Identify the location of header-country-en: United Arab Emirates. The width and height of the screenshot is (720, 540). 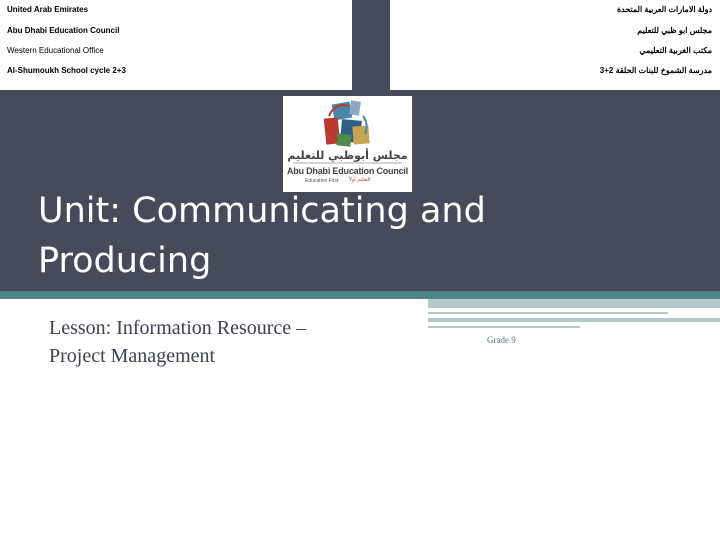
(48, 9).